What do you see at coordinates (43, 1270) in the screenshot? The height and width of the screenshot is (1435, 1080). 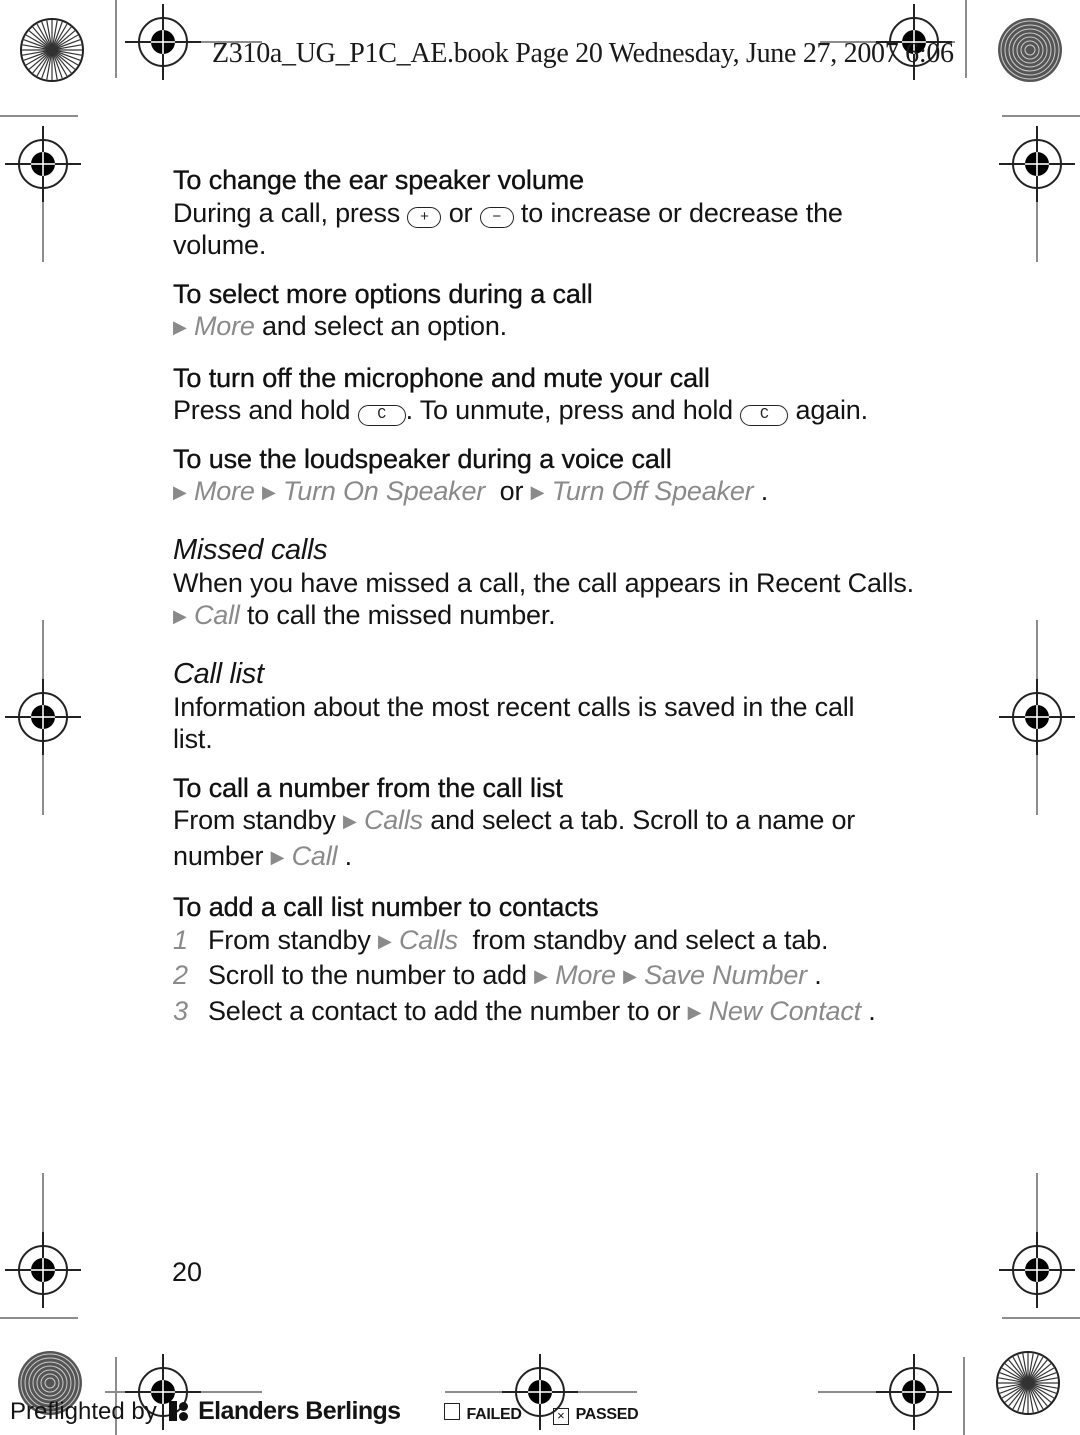 I see `registration-mark-left-lower` at bounding box center [43, 1270].